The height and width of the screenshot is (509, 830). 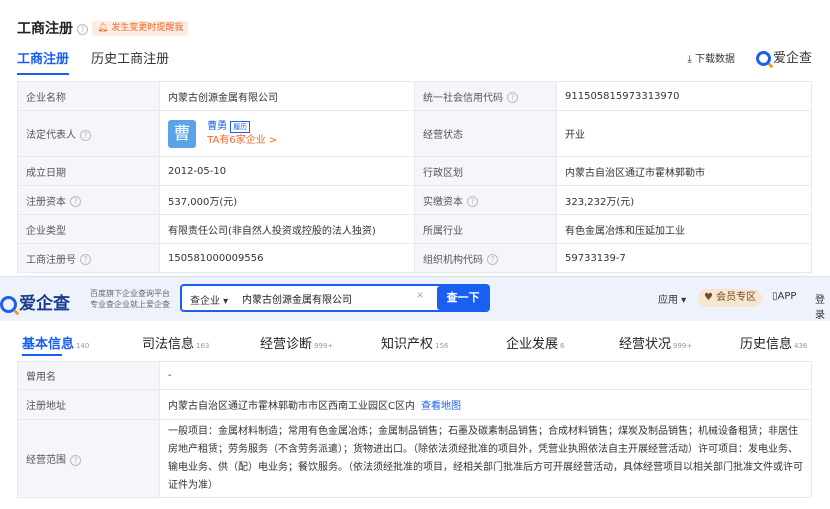 I want to click on apps-menu: 应用 ▾, so click(x=672, y=298).